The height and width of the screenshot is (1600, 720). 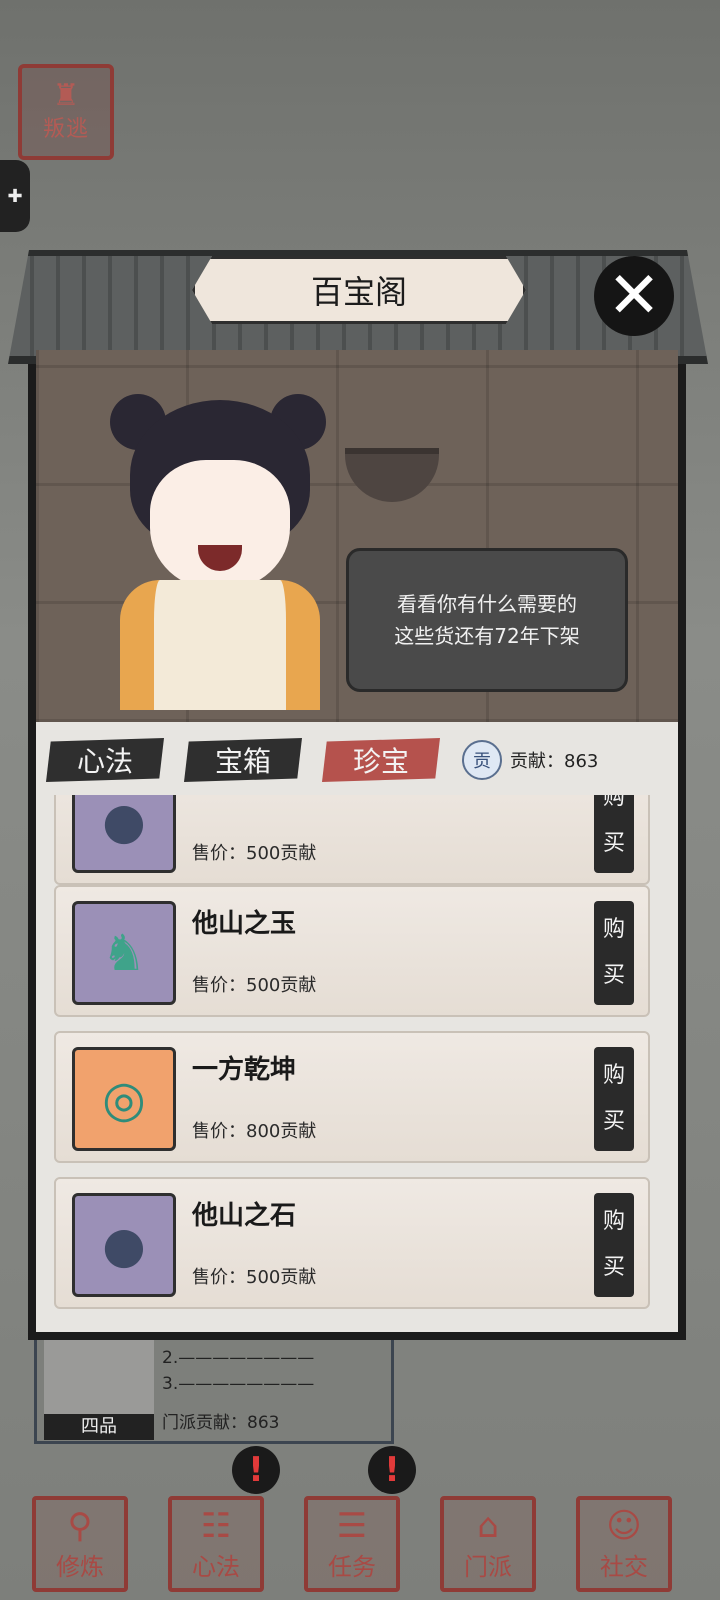 What do you see at coordinates (244, 1070) in the screenshot?
I see `item-name: 一方乾坤` at bounding box center [244, 1070].